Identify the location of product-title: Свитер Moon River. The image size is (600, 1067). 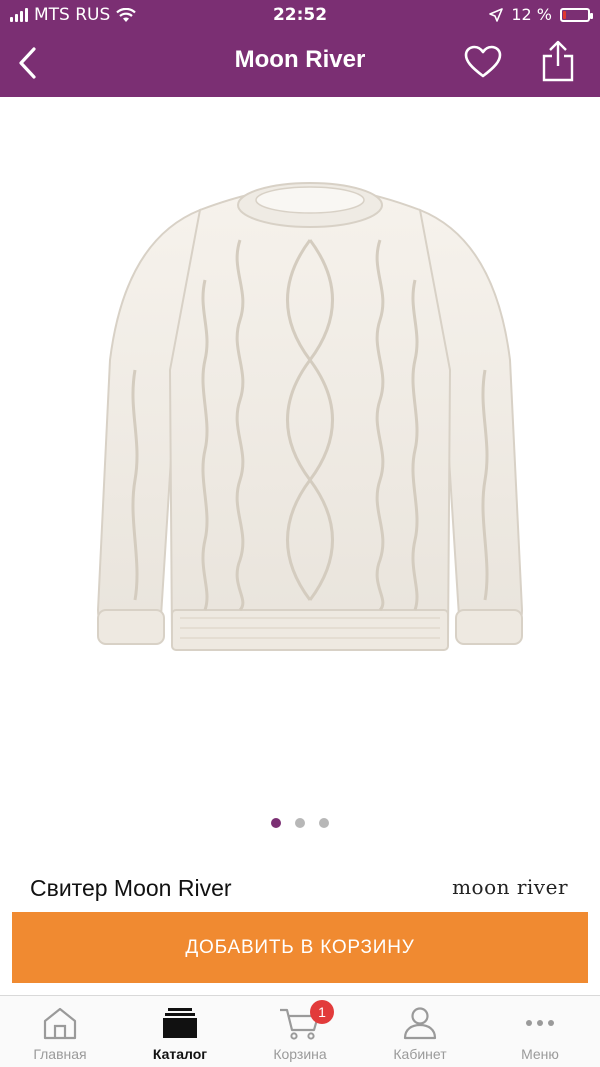
(131, 888).